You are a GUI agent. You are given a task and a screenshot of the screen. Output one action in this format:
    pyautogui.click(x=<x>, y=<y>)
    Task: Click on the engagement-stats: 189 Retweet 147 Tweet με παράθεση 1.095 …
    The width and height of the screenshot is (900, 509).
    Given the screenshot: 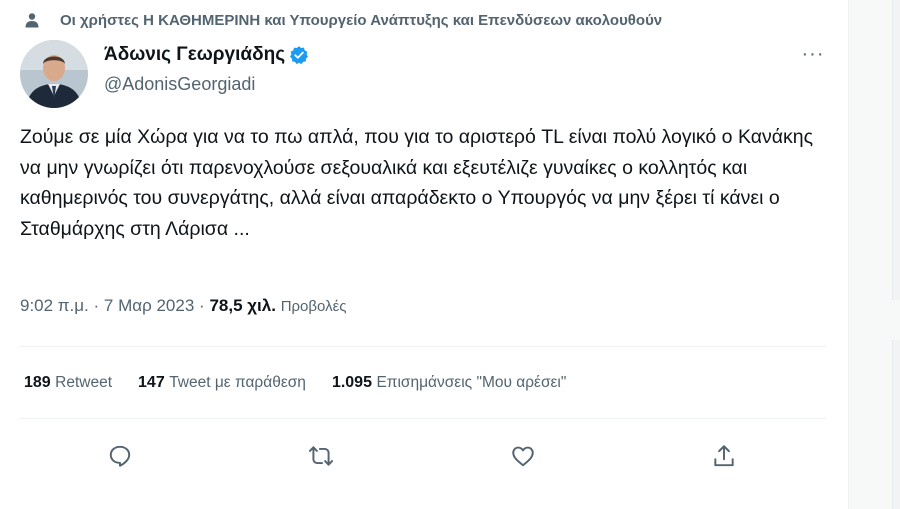 What is the action you would take?
    pyautogui.click(x=308, y=383)
    